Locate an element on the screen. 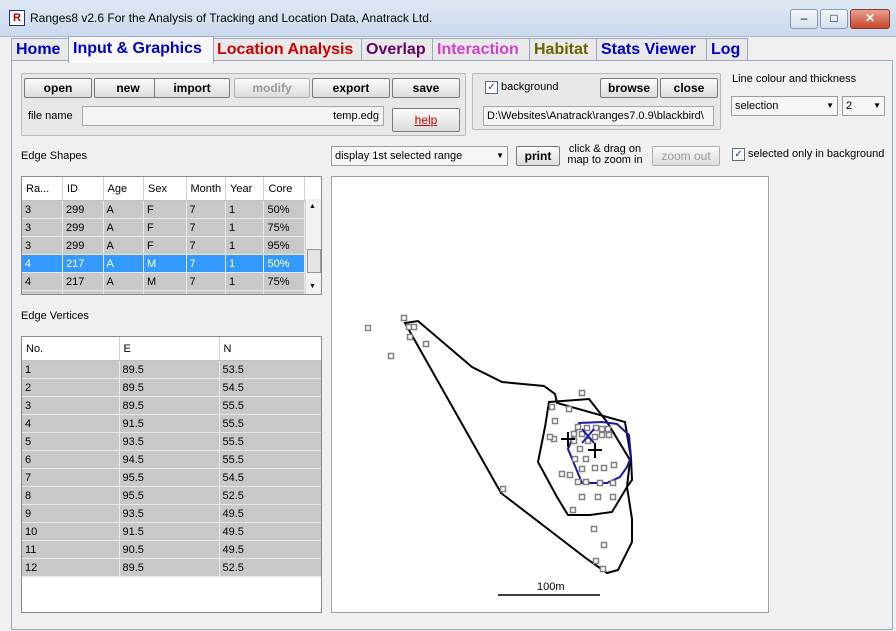 Image resolution: width=896 pixels, height=631 pixels. edge-vertex-row: 9 93.5 49.5 is located at coordinates (171, 513).